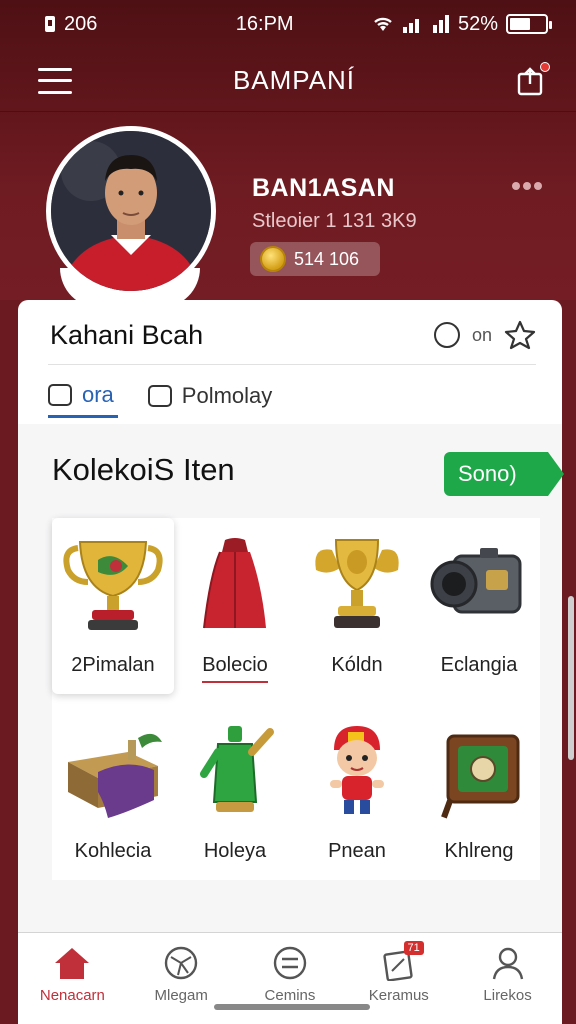  What do you see at coordinates (533, 78) in the screenshot?
I see `share-button` at bounding box center [533, 78].